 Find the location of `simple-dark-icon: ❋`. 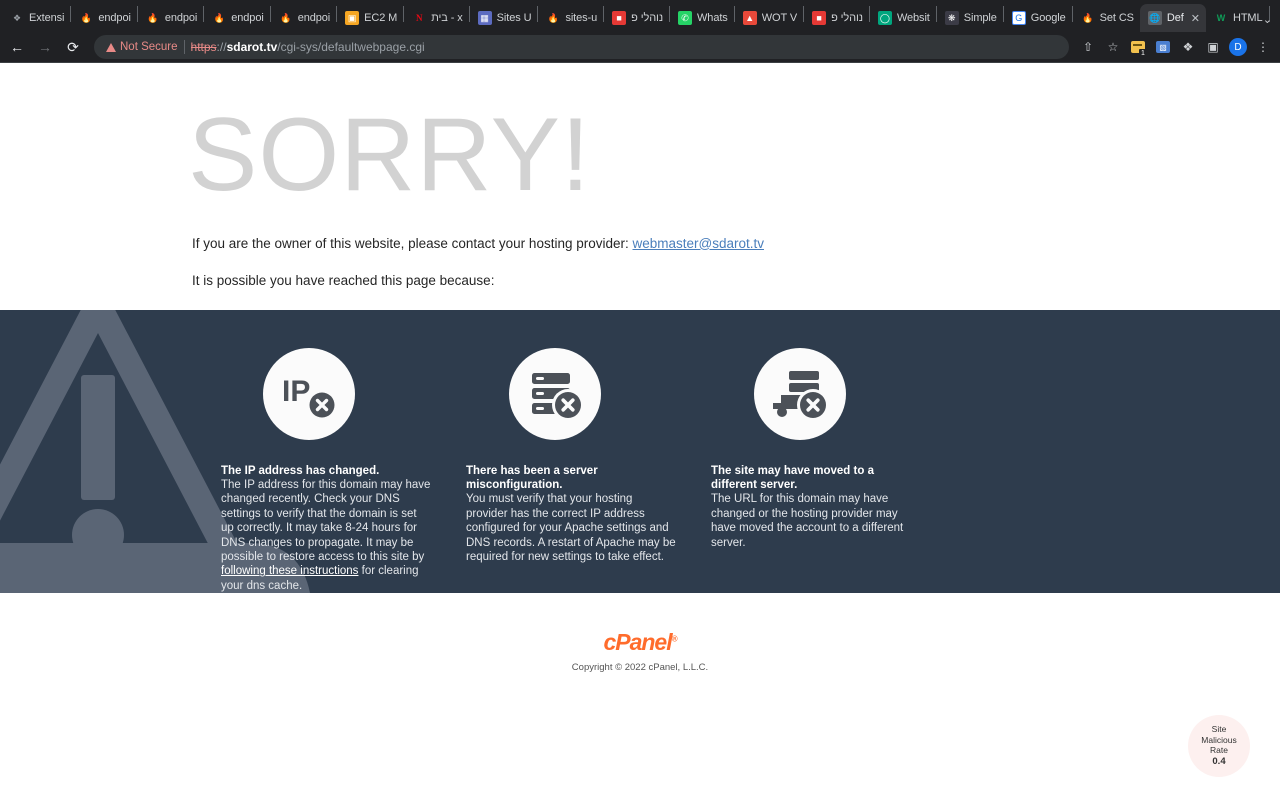

simple-dark-icon: ❋ is located at coordinates (951, 18).